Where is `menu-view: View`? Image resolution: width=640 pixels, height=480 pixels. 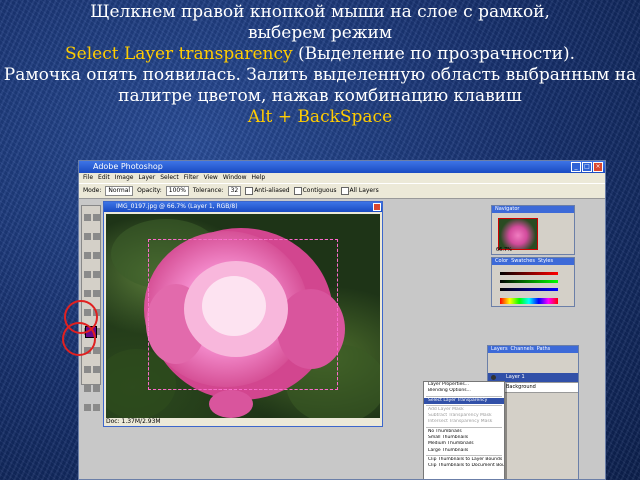
menu-view: View is located at coordinates (211, 178).